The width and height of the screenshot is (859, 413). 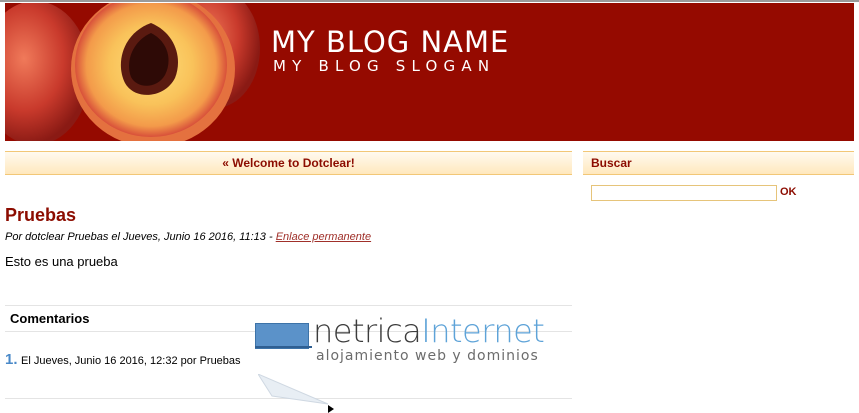 I want to click on prev-post-link: « Welcome to Dotclear!, so click(x=288, y=163).